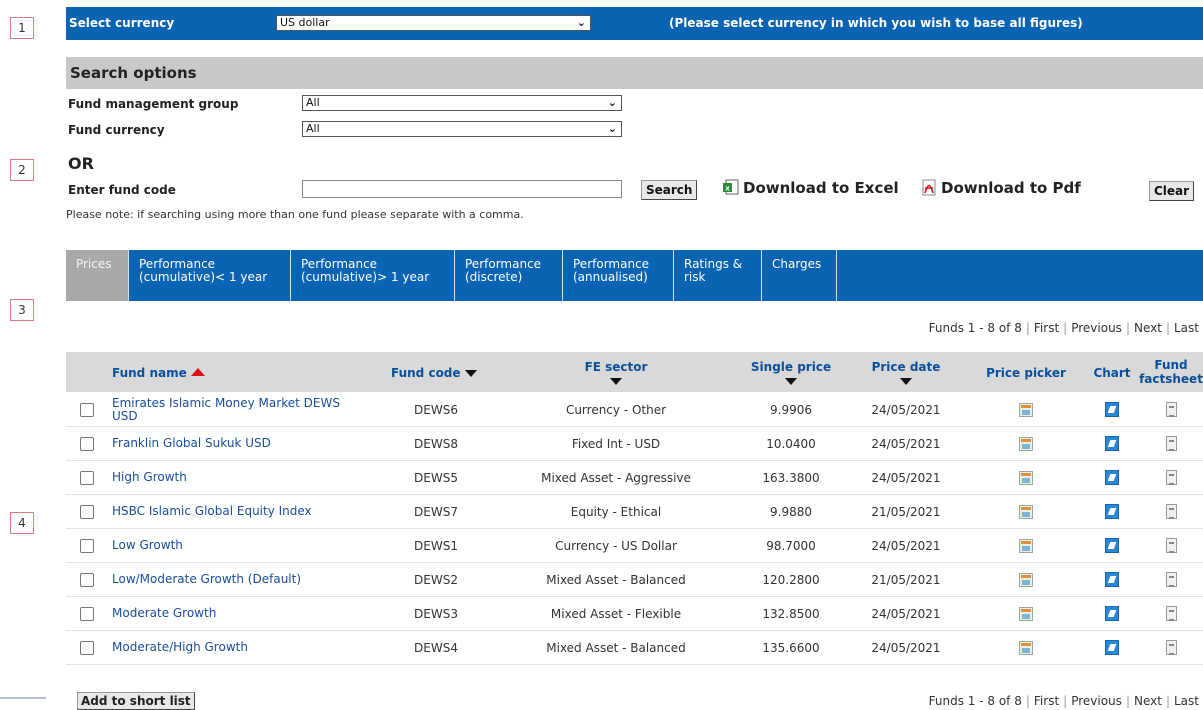 The height and width of the screenshot is (710, 1203). I want to click on column-single-price: Single price, so click(791, 374).